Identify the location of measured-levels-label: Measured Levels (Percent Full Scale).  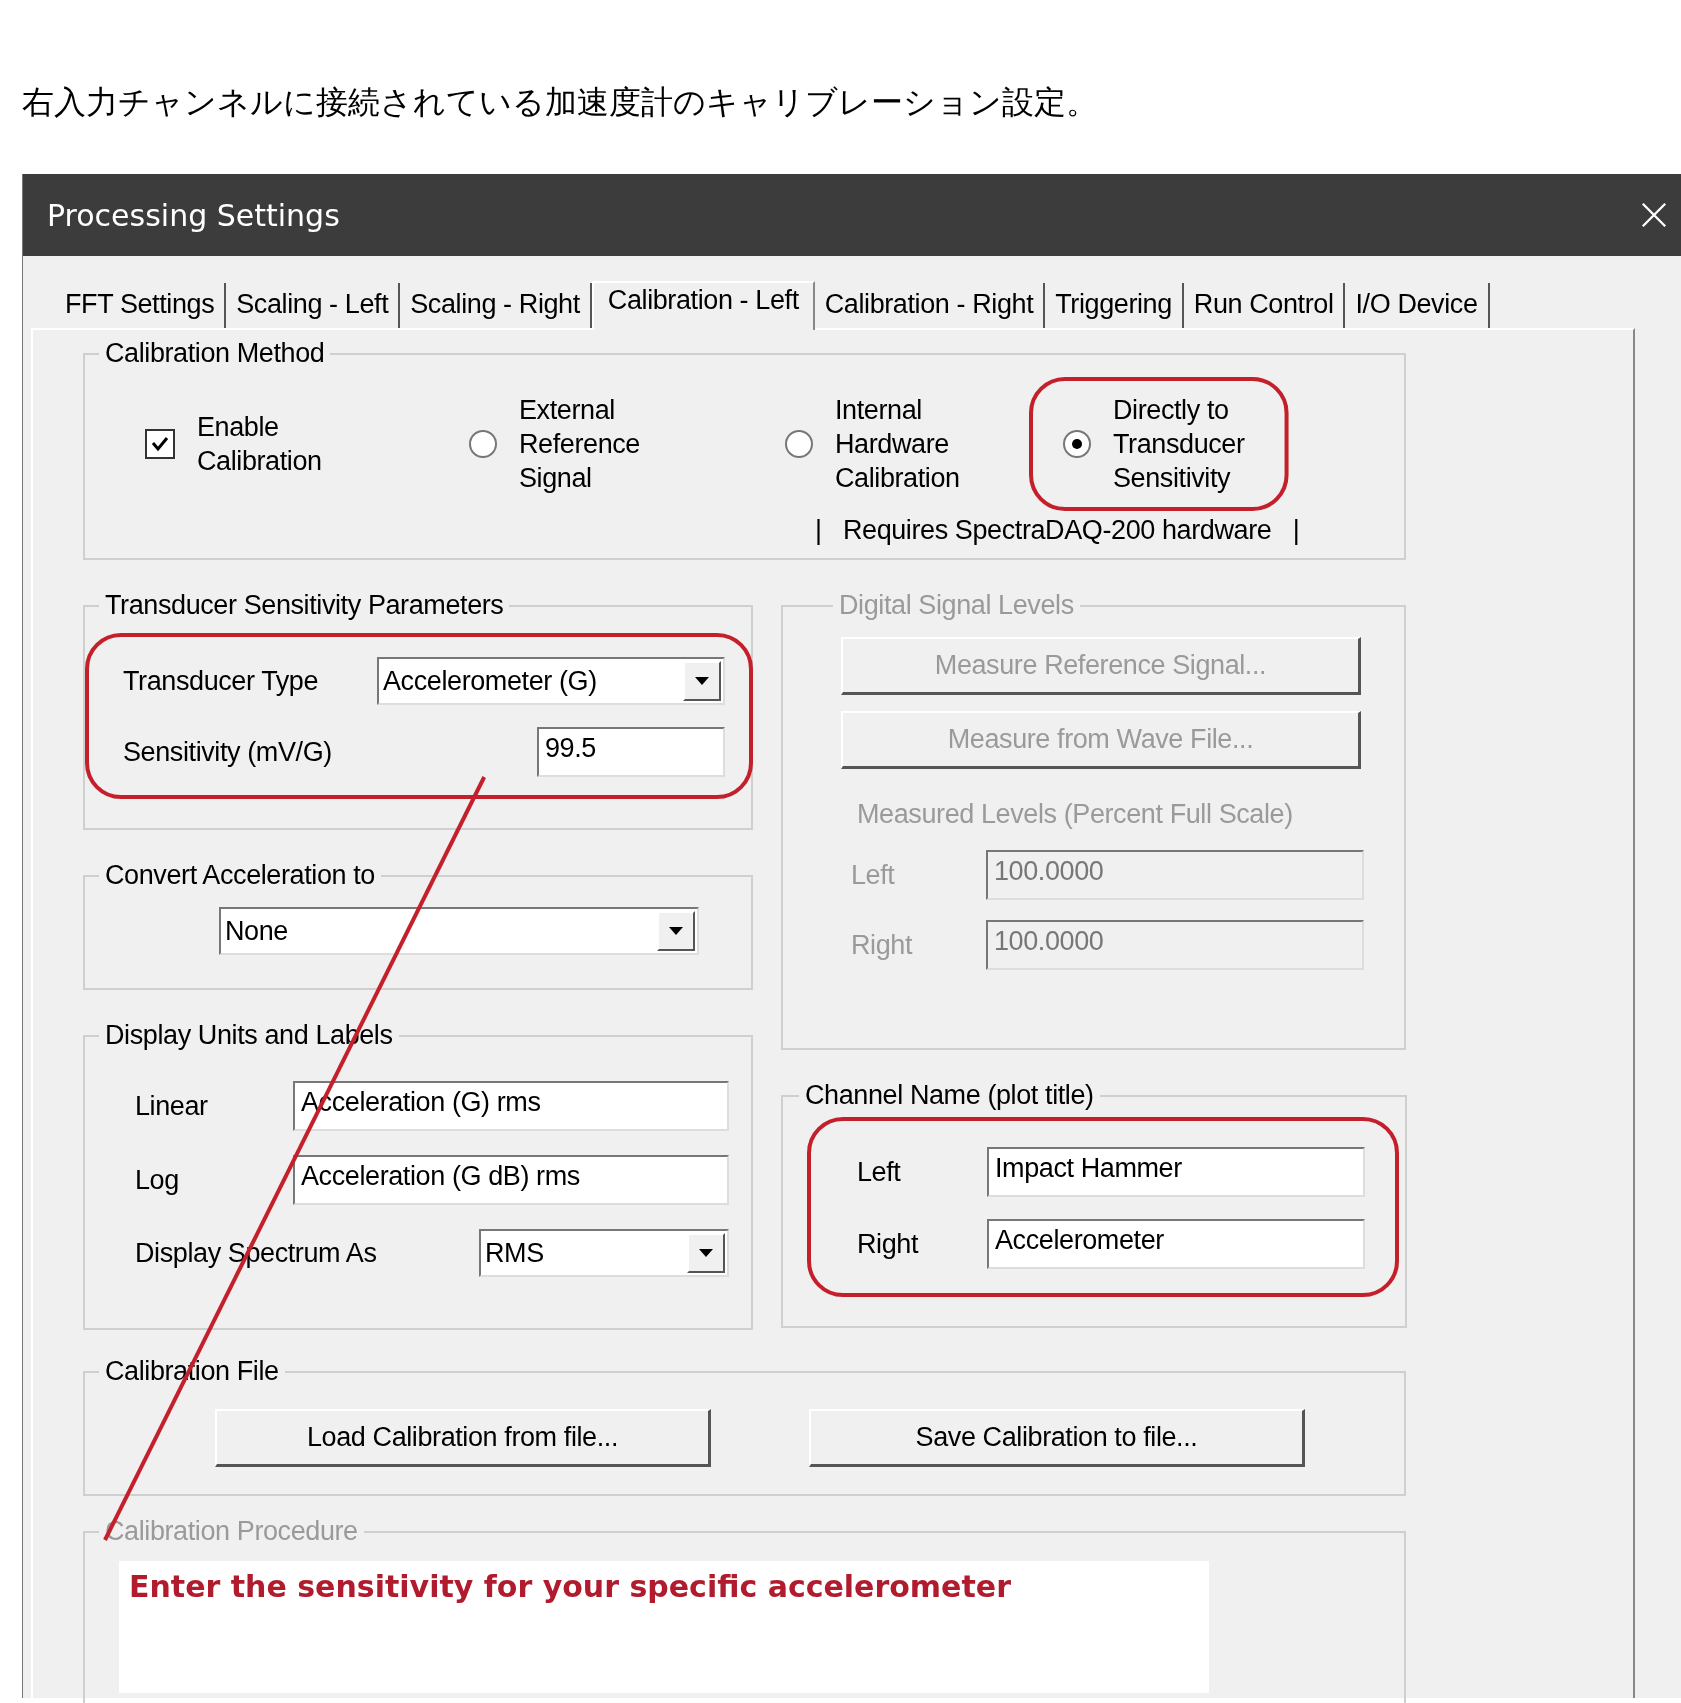
(1075, 814).